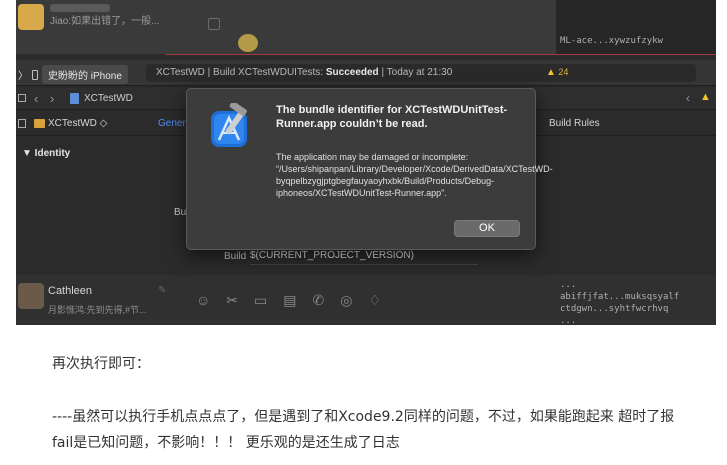  I want to click on chevron-right-icon: 〉, so click(23, 76).